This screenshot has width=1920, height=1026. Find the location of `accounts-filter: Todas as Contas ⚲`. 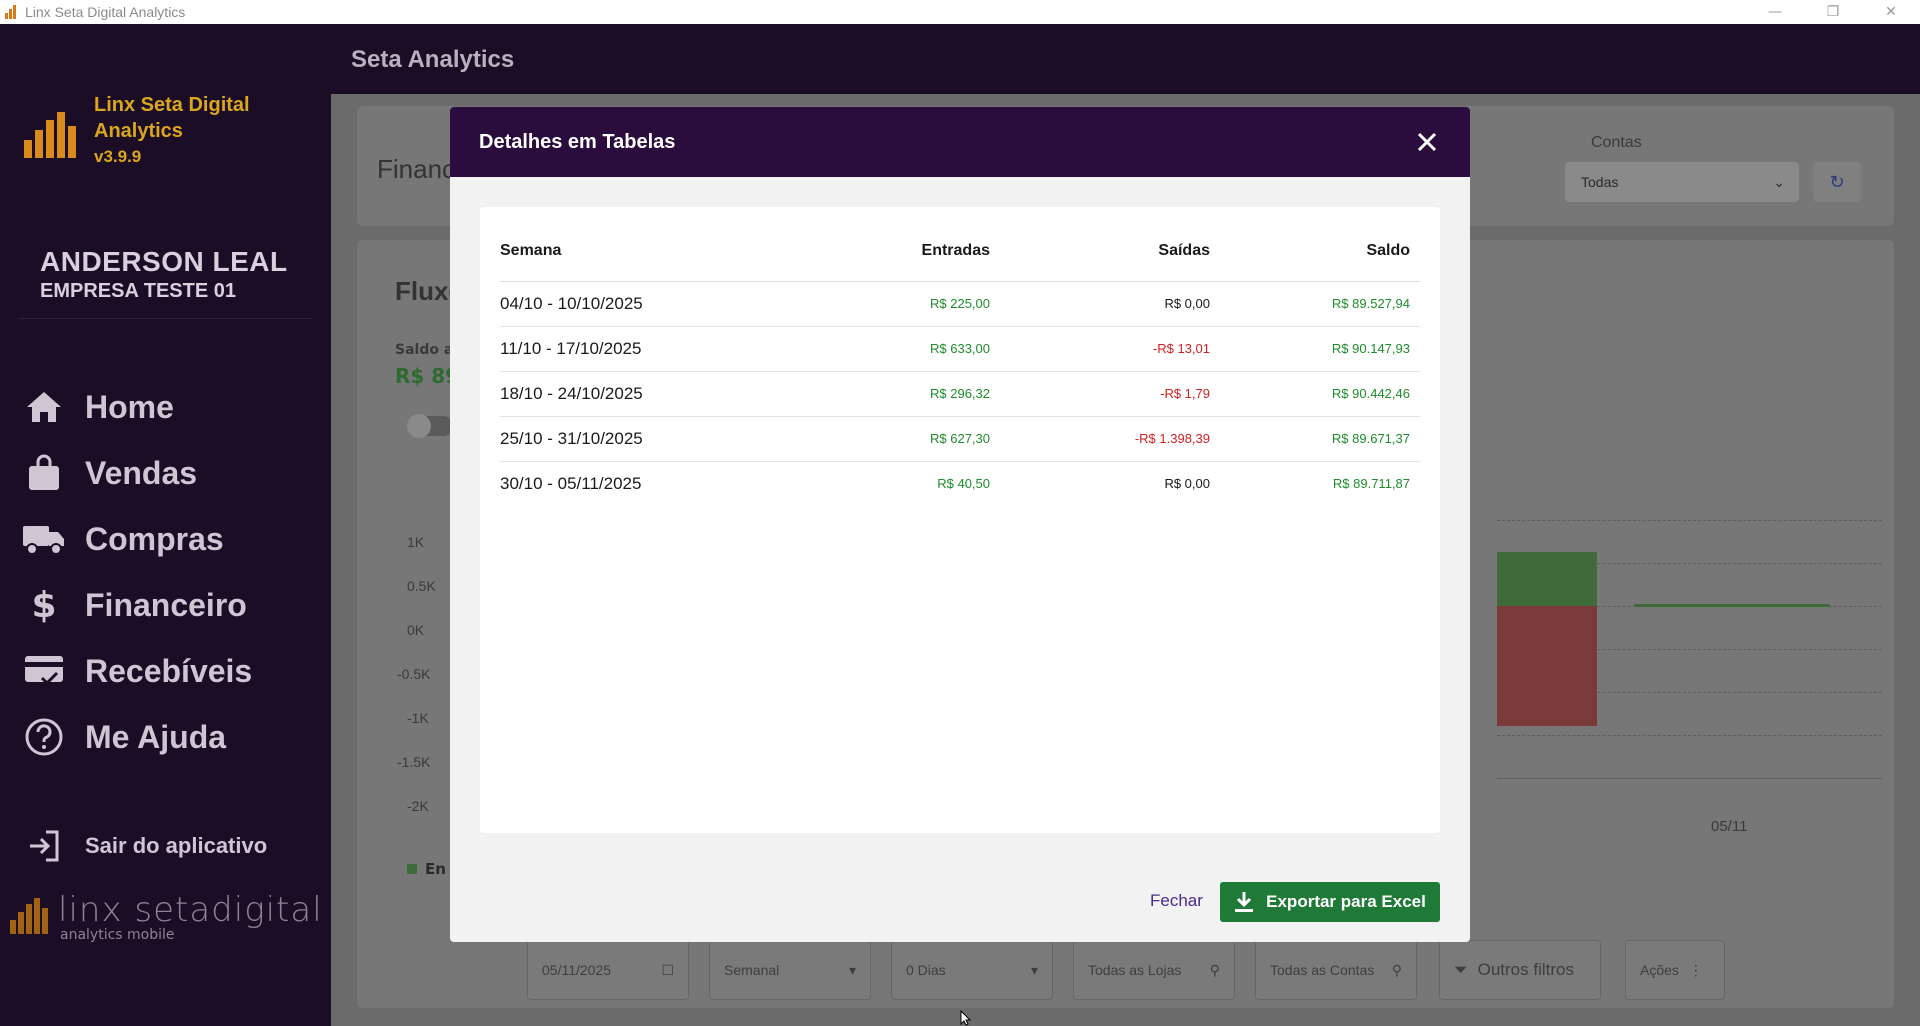

accounts-filter: Todas as Contas ⚲ is located at coordinates (1336, 970).